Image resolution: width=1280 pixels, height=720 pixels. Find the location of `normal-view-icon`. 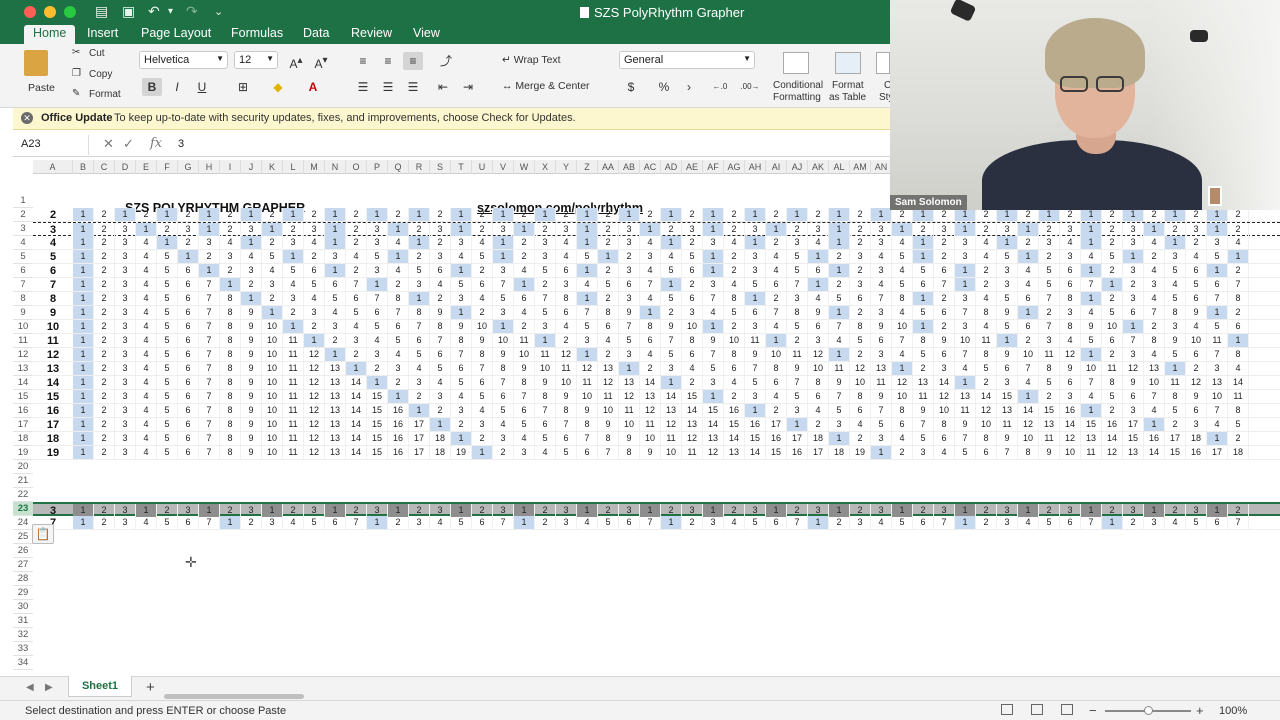

normal-view-icon is located at coordinates (1007, 709).